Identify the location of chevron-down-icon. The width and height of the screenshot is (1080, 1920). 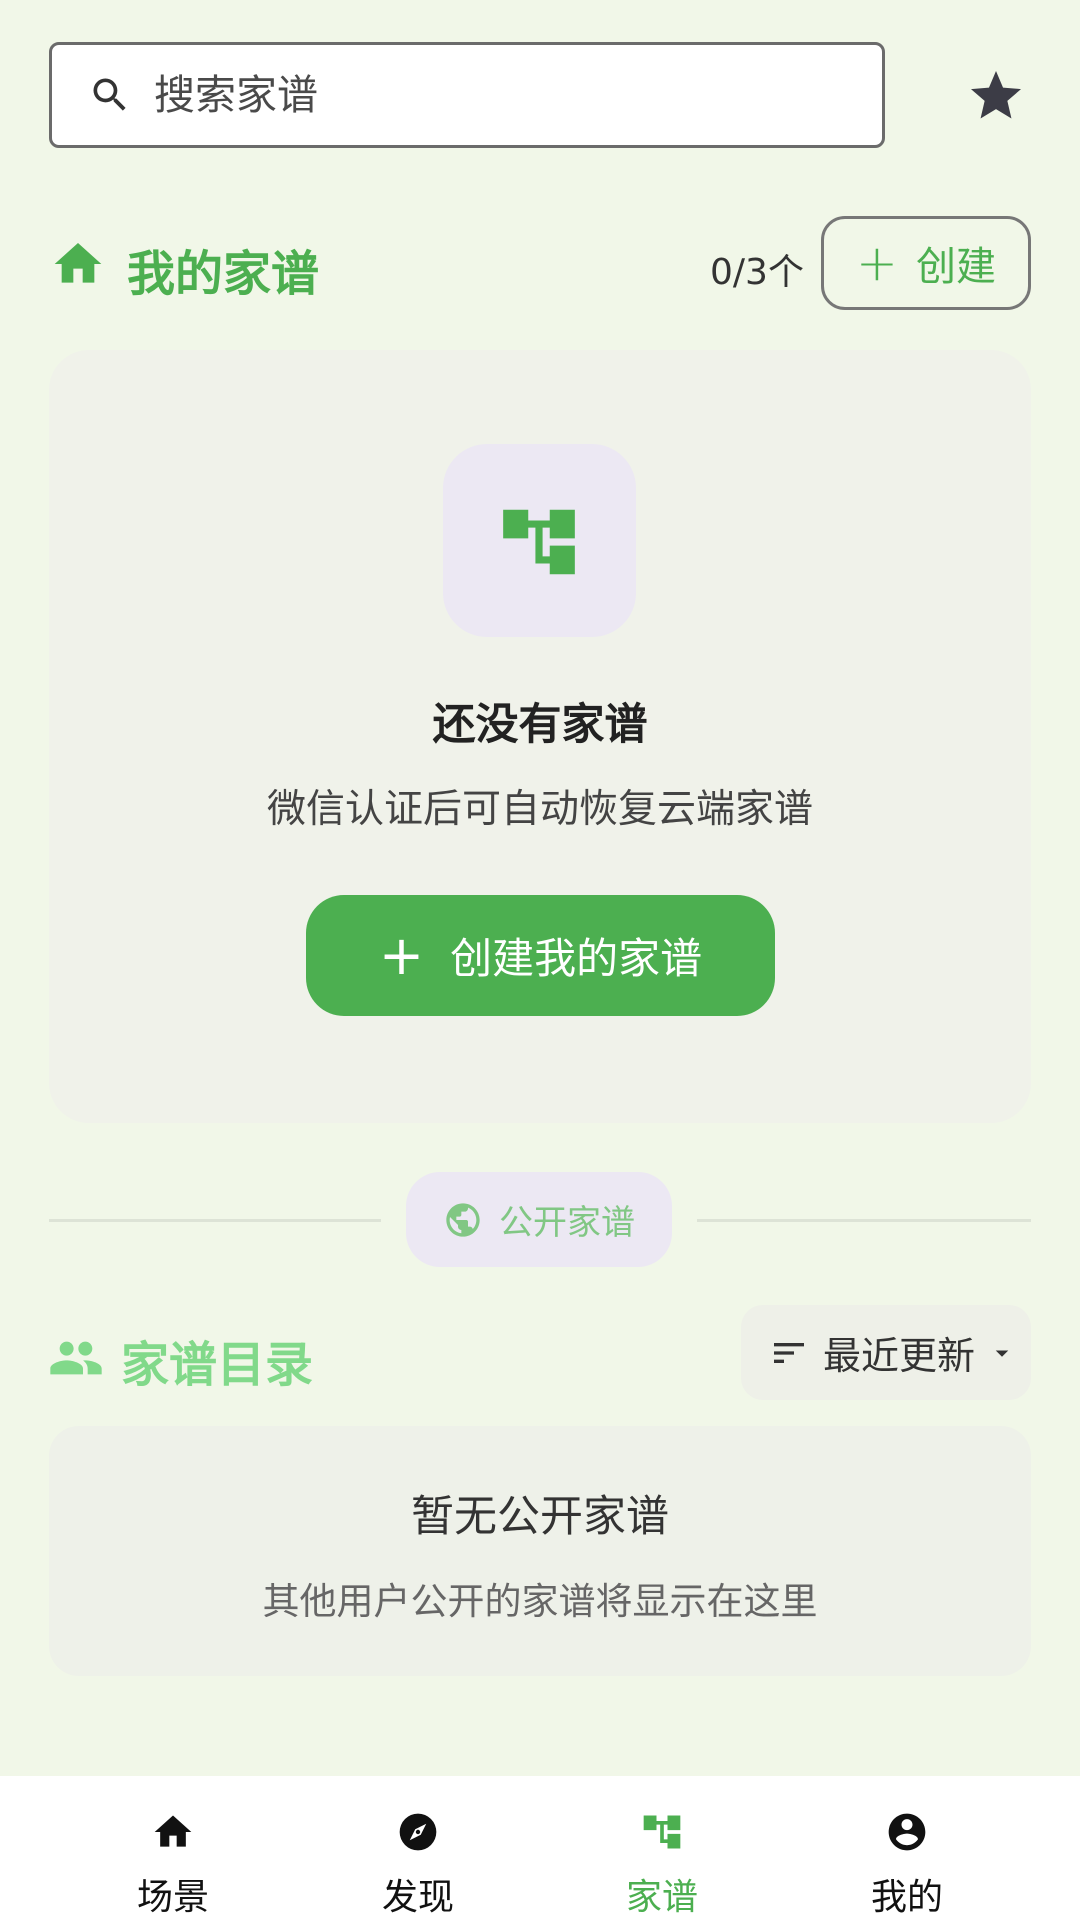
(1002, 1353).